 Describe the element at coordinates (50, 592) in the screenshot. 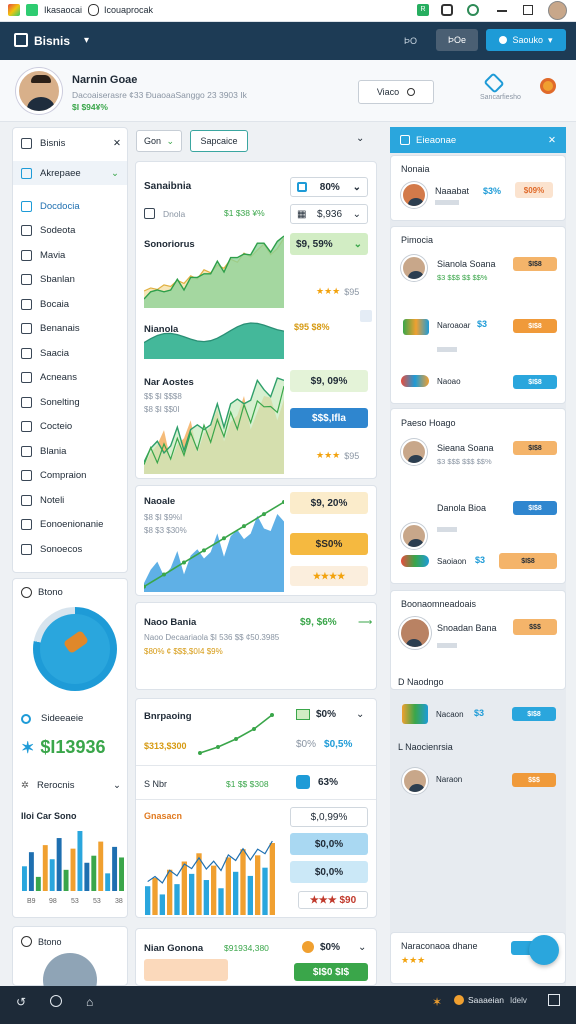

I see `widget-title: Btono` at that location.